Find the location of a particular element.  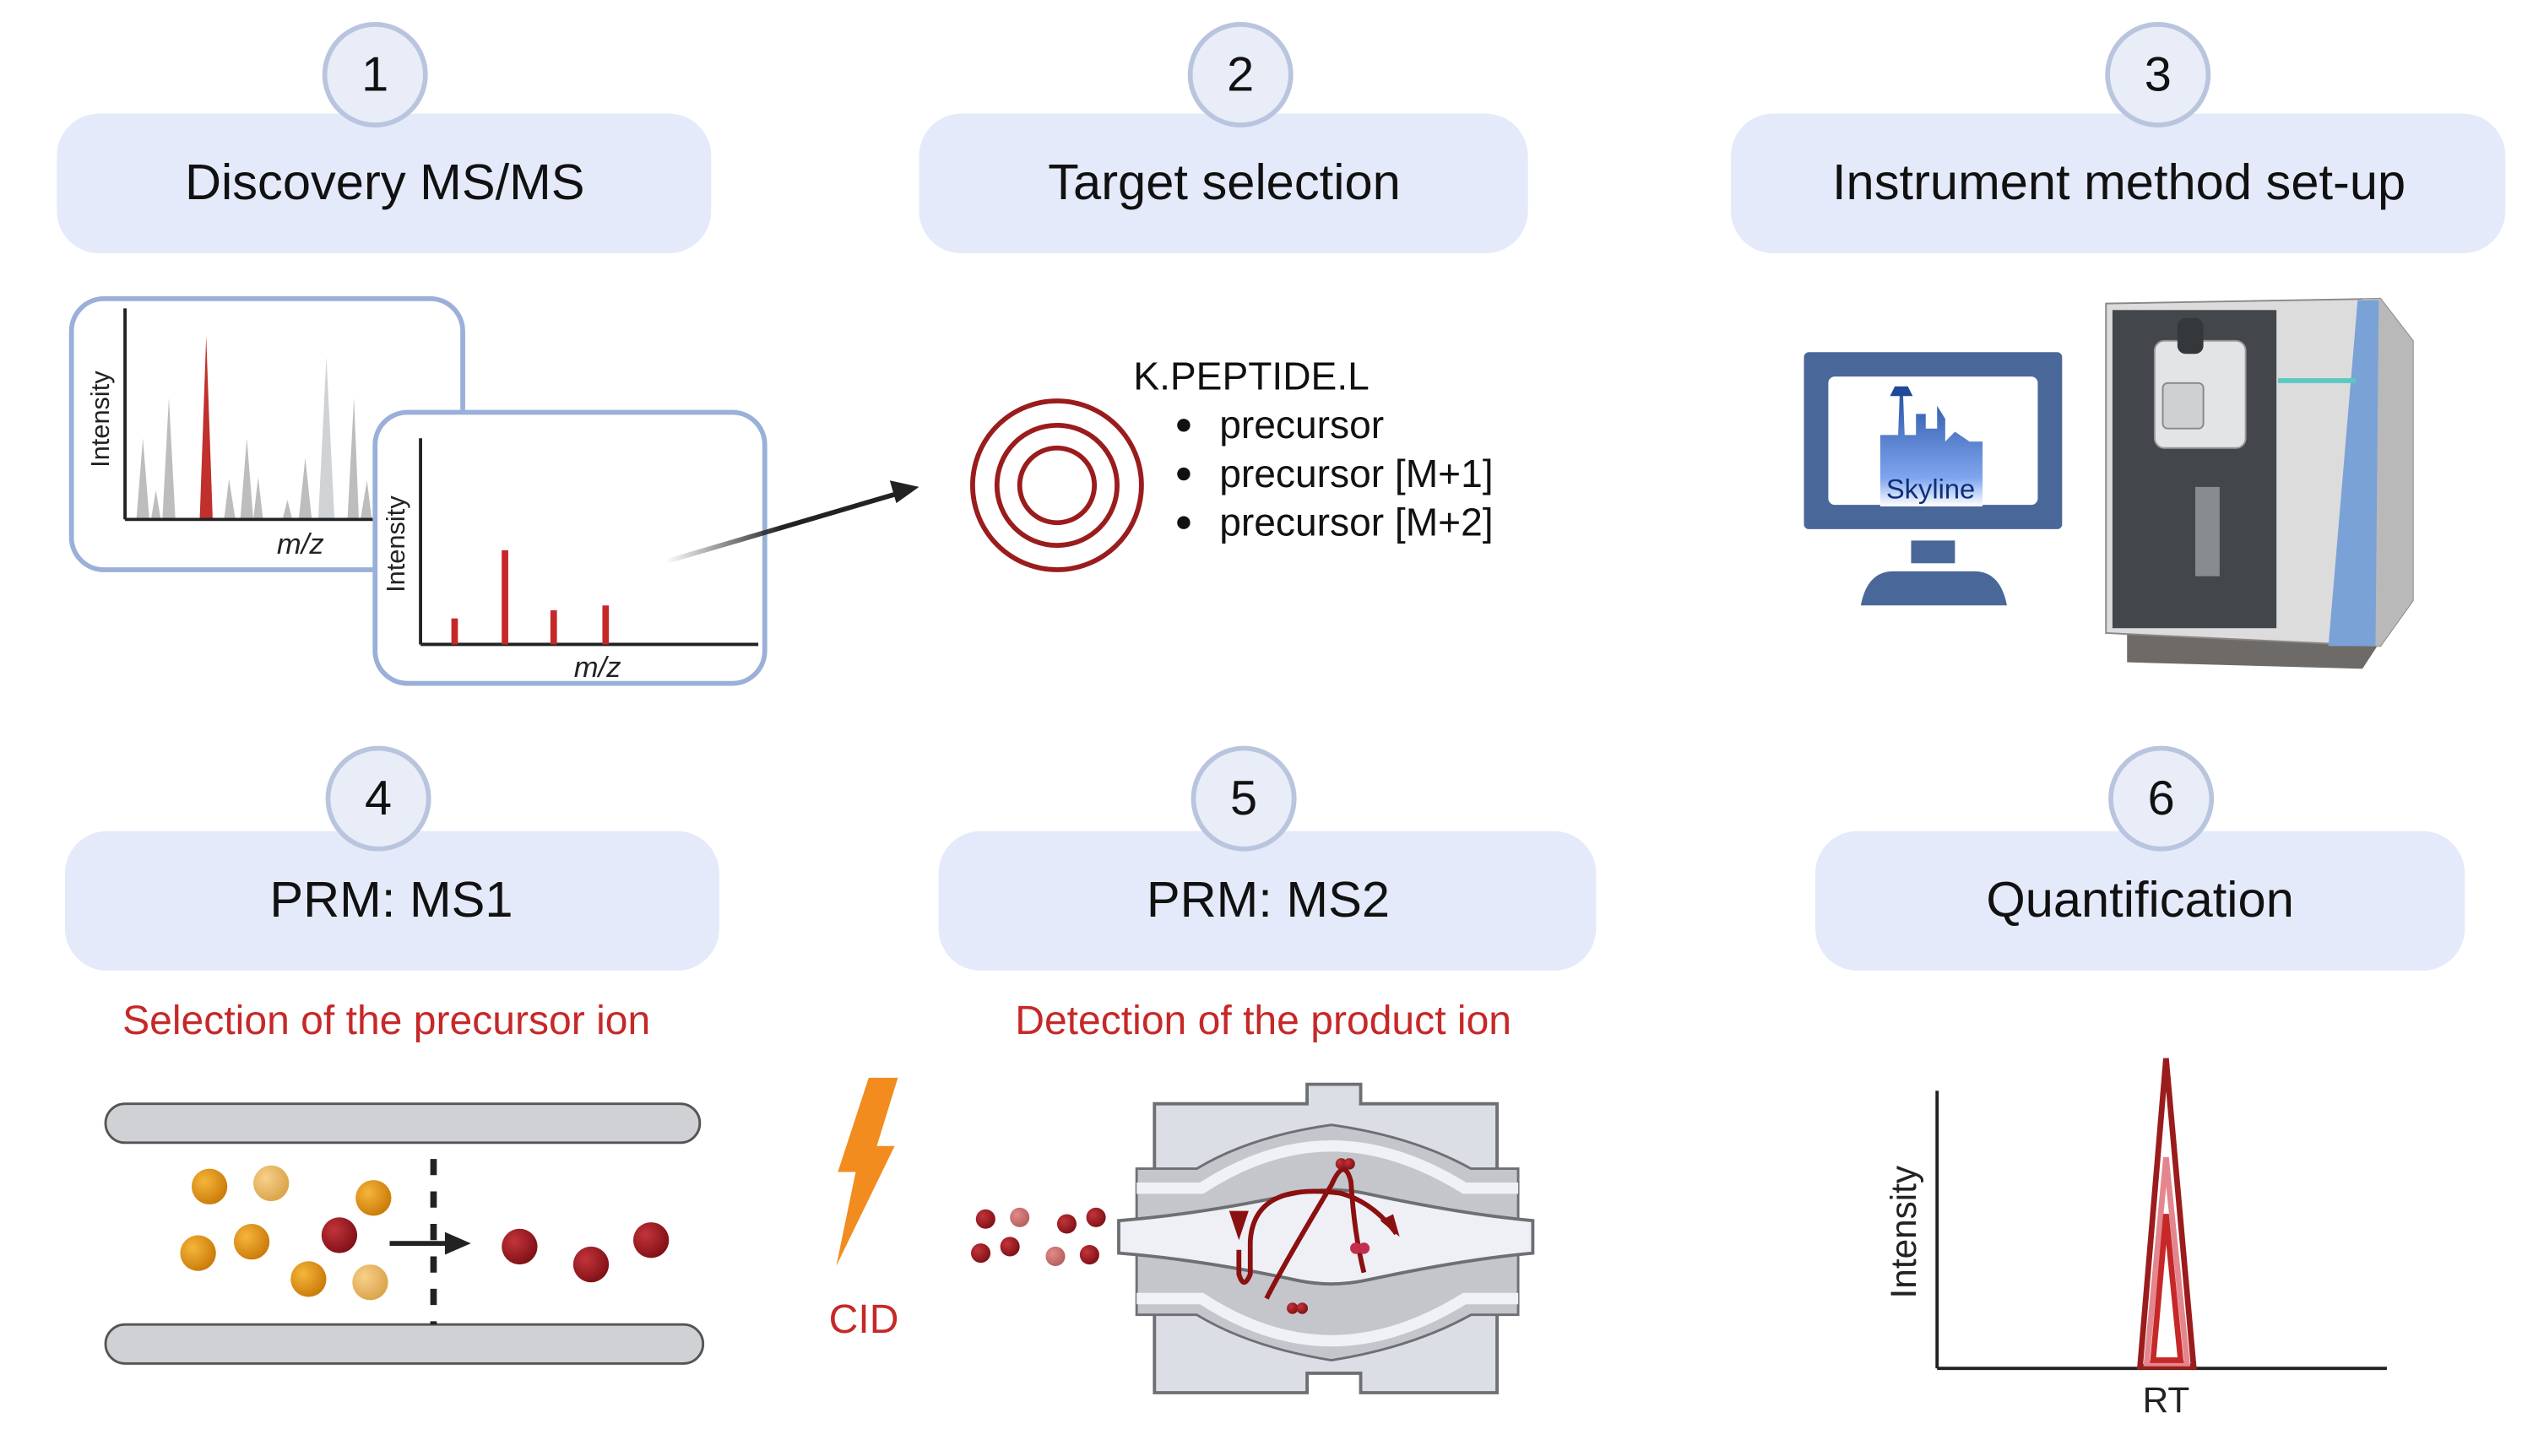

step-5-header: 5 PRM: MS2 is located at coordinates (1268, 858).